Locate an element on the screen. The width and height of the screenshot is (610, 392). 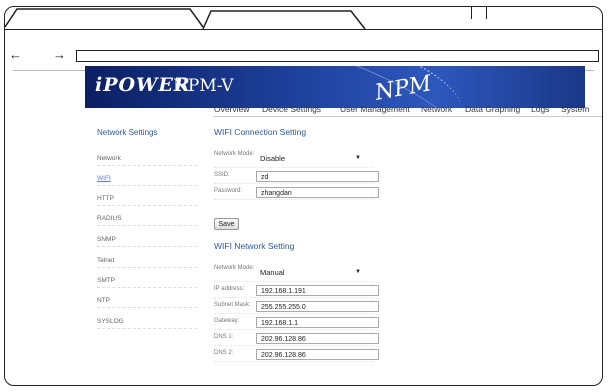
ip-input: 192.168.1.191 is located at coordinates (317, 290).